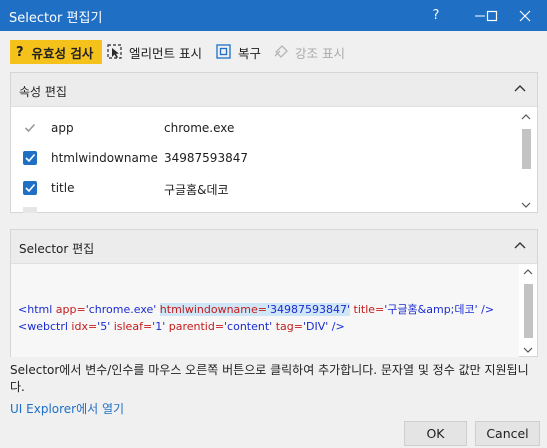 The width and height of the screenshot is (547, 448). Describe the element at coordinates (507, 433) in the screenshot. I see `cancel-button: Cancel` at that location.